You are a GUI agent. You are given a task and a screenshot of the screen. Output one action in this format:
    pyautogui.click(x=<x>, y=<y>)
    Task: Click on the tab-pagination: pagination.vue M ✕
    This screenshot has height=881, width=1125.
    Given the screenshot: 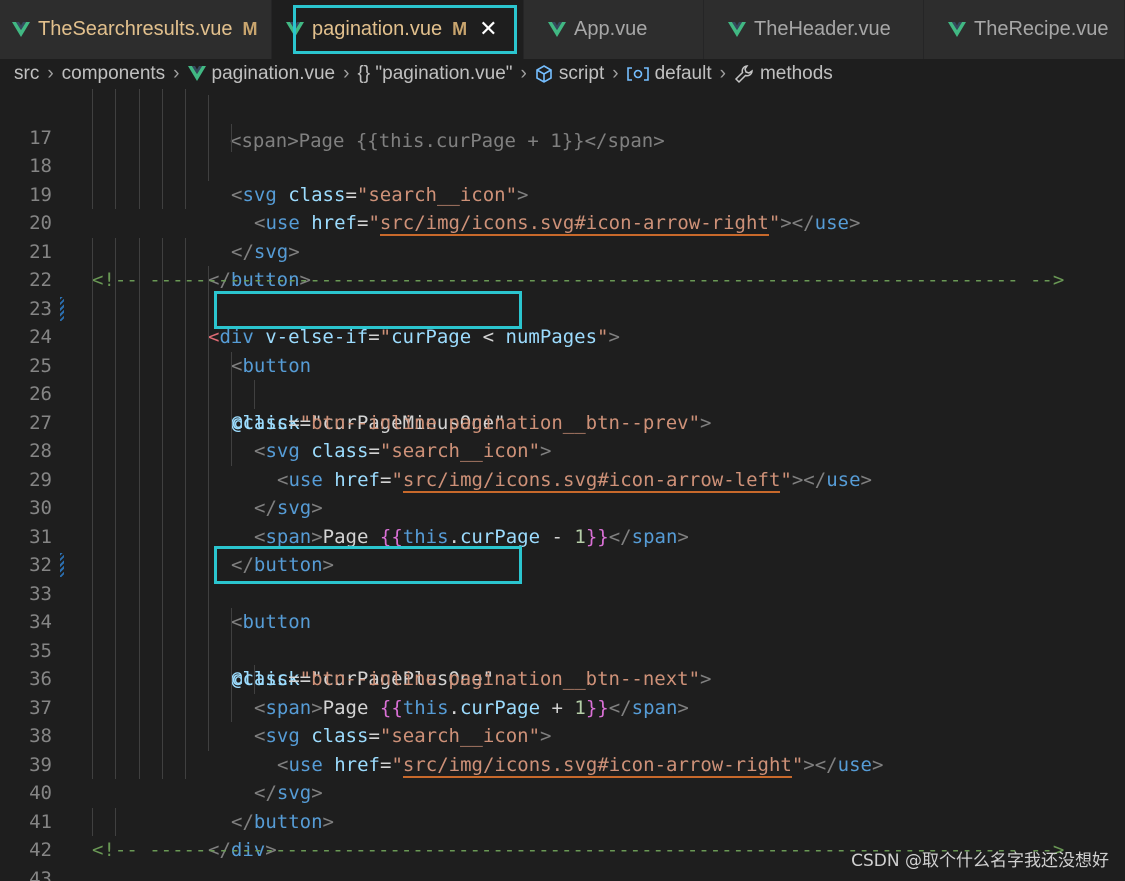 What is the action you would take?
    pyautogui.click(x=398, y=29)
    